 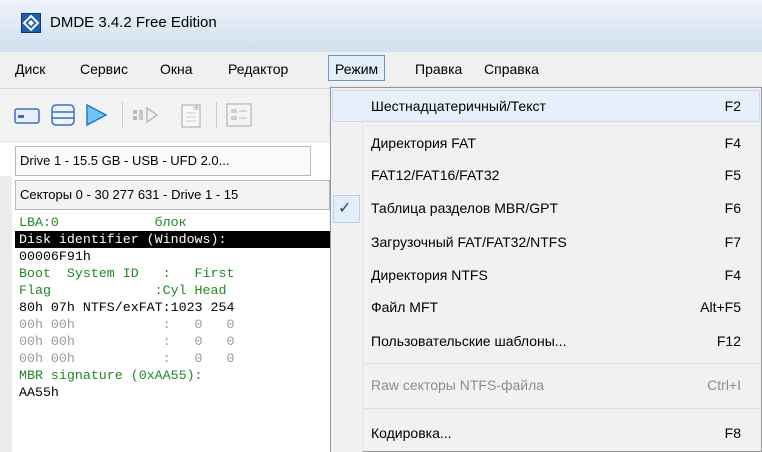 I want to click on list-icon, so click(x=63, y=115).